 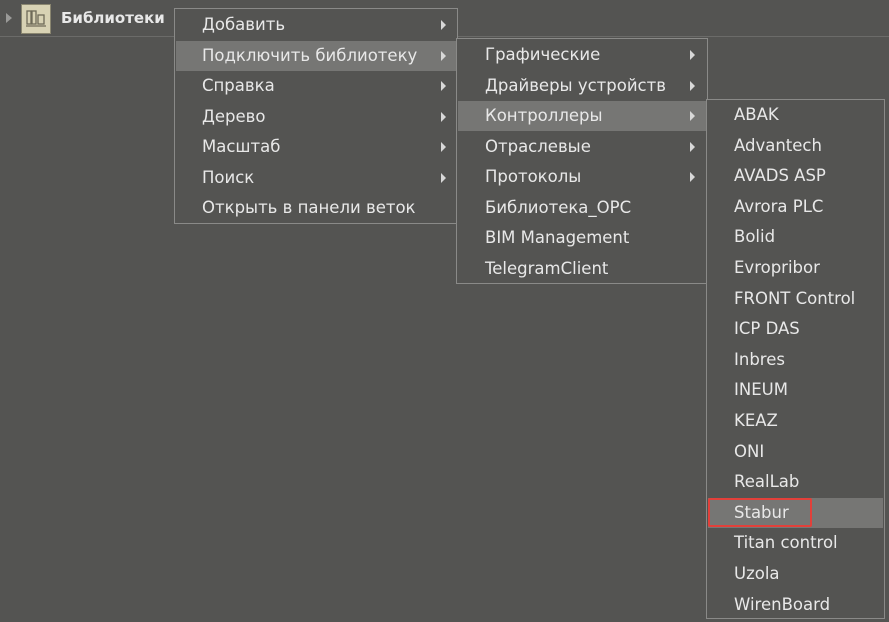 I want to click on menu-item-label: AVADS ASP, so click(x=780, y=176).